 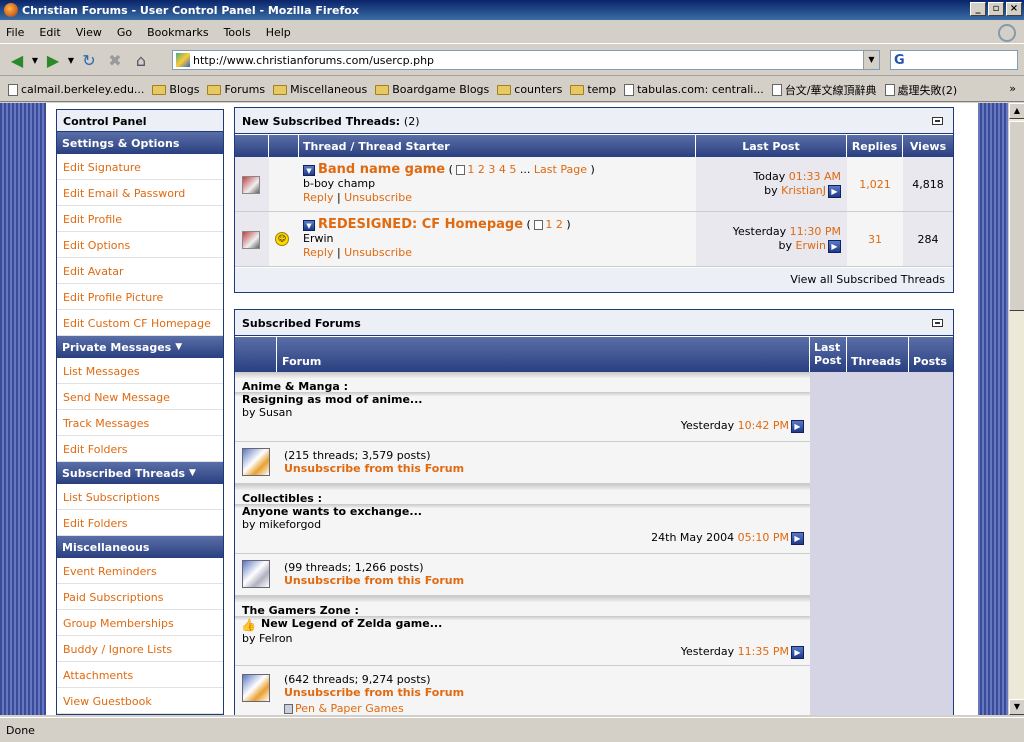 What do you see at coordinates (278, 32) in the screenshot?
I see `menu-help: Help` at bounding box center [278, 32].